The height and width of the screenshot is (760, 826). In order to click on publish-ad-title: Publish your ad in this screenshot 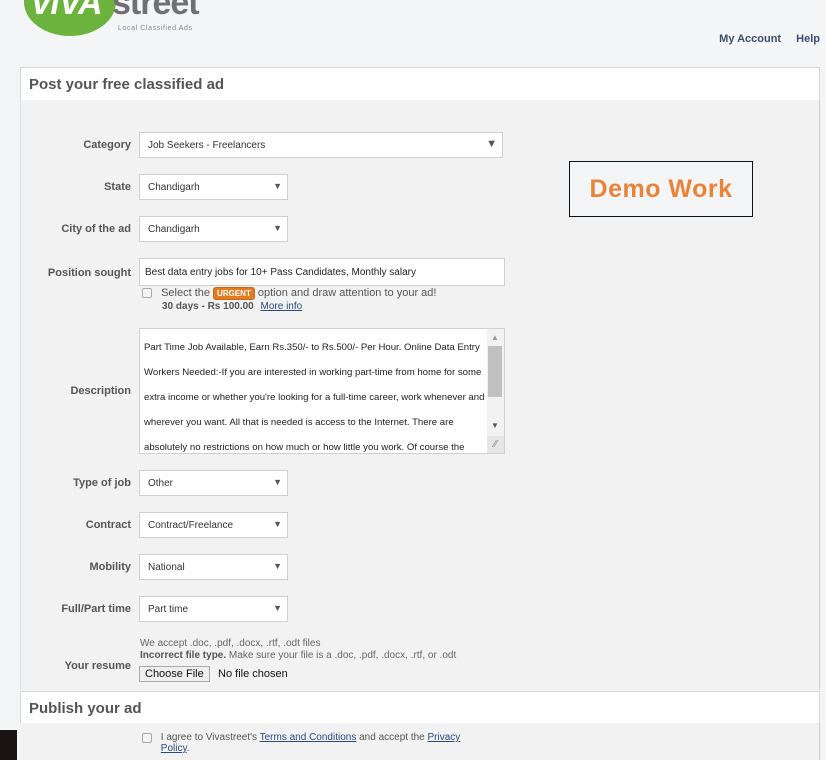, I will do `click(85, 708)`.